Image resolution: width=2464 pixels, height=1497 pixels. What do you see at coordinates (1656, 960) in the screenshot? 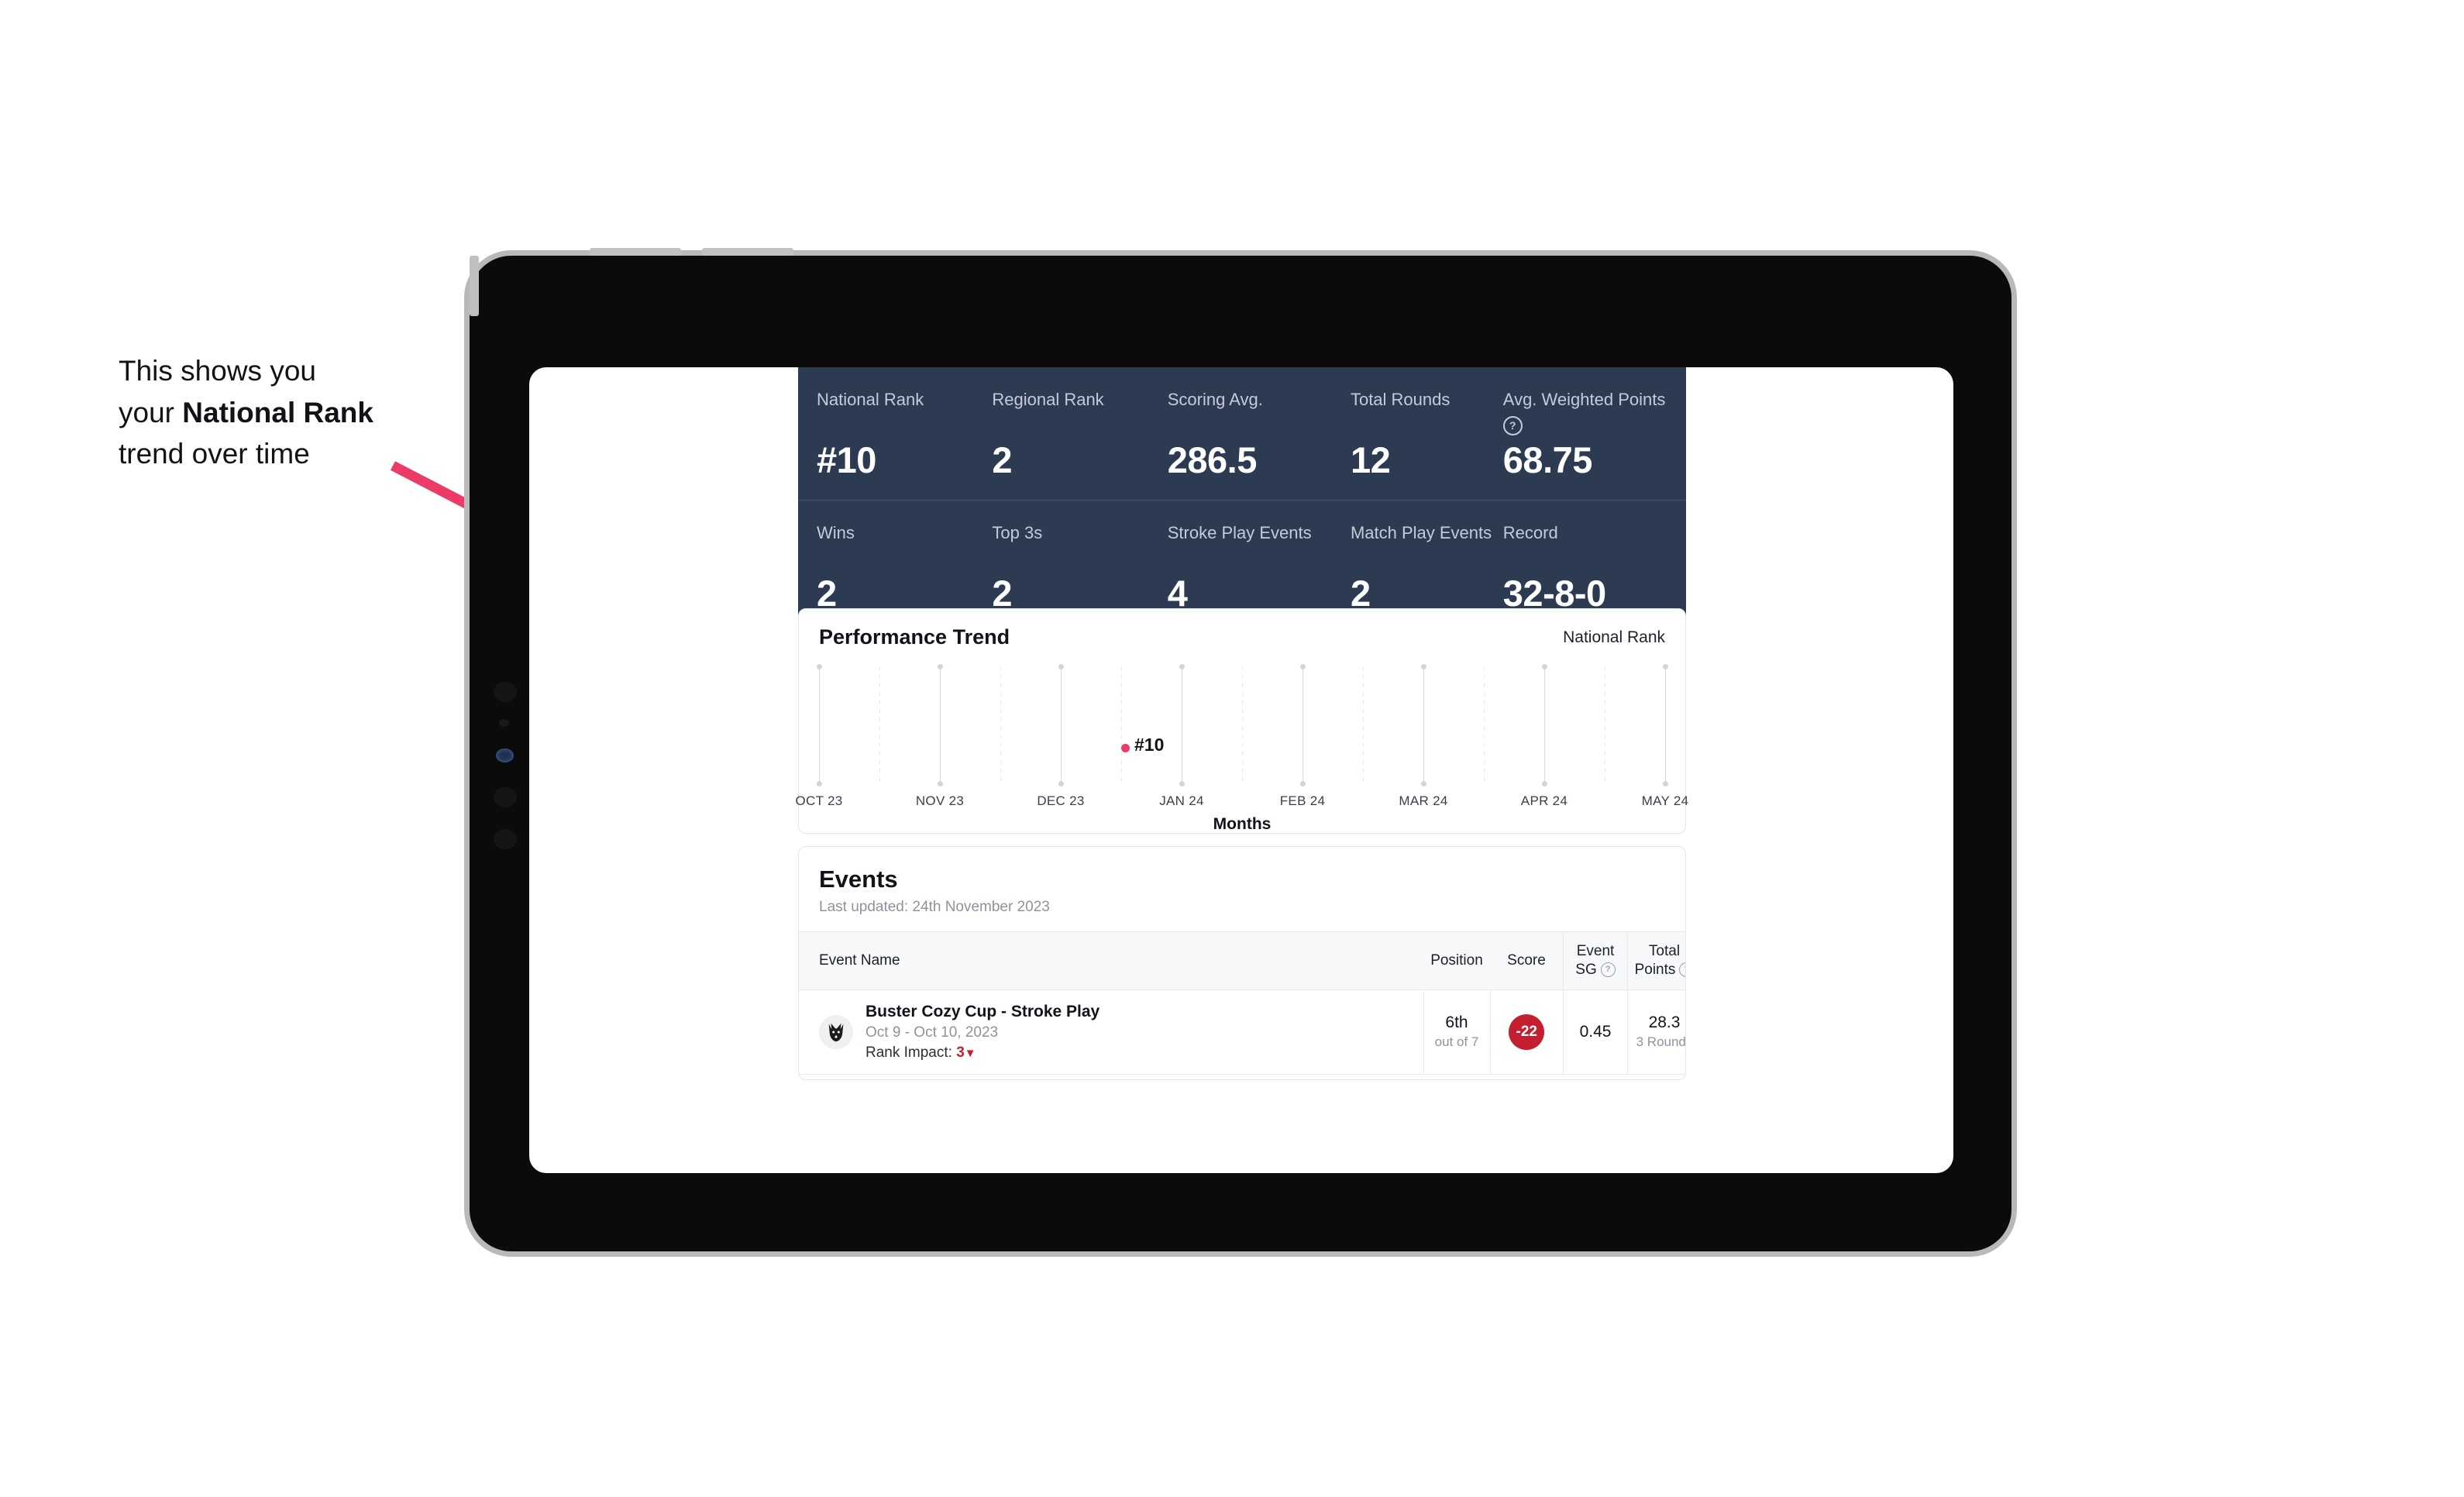
I see `col-total-points: Total Points?` at bounding box center [1656, 960].